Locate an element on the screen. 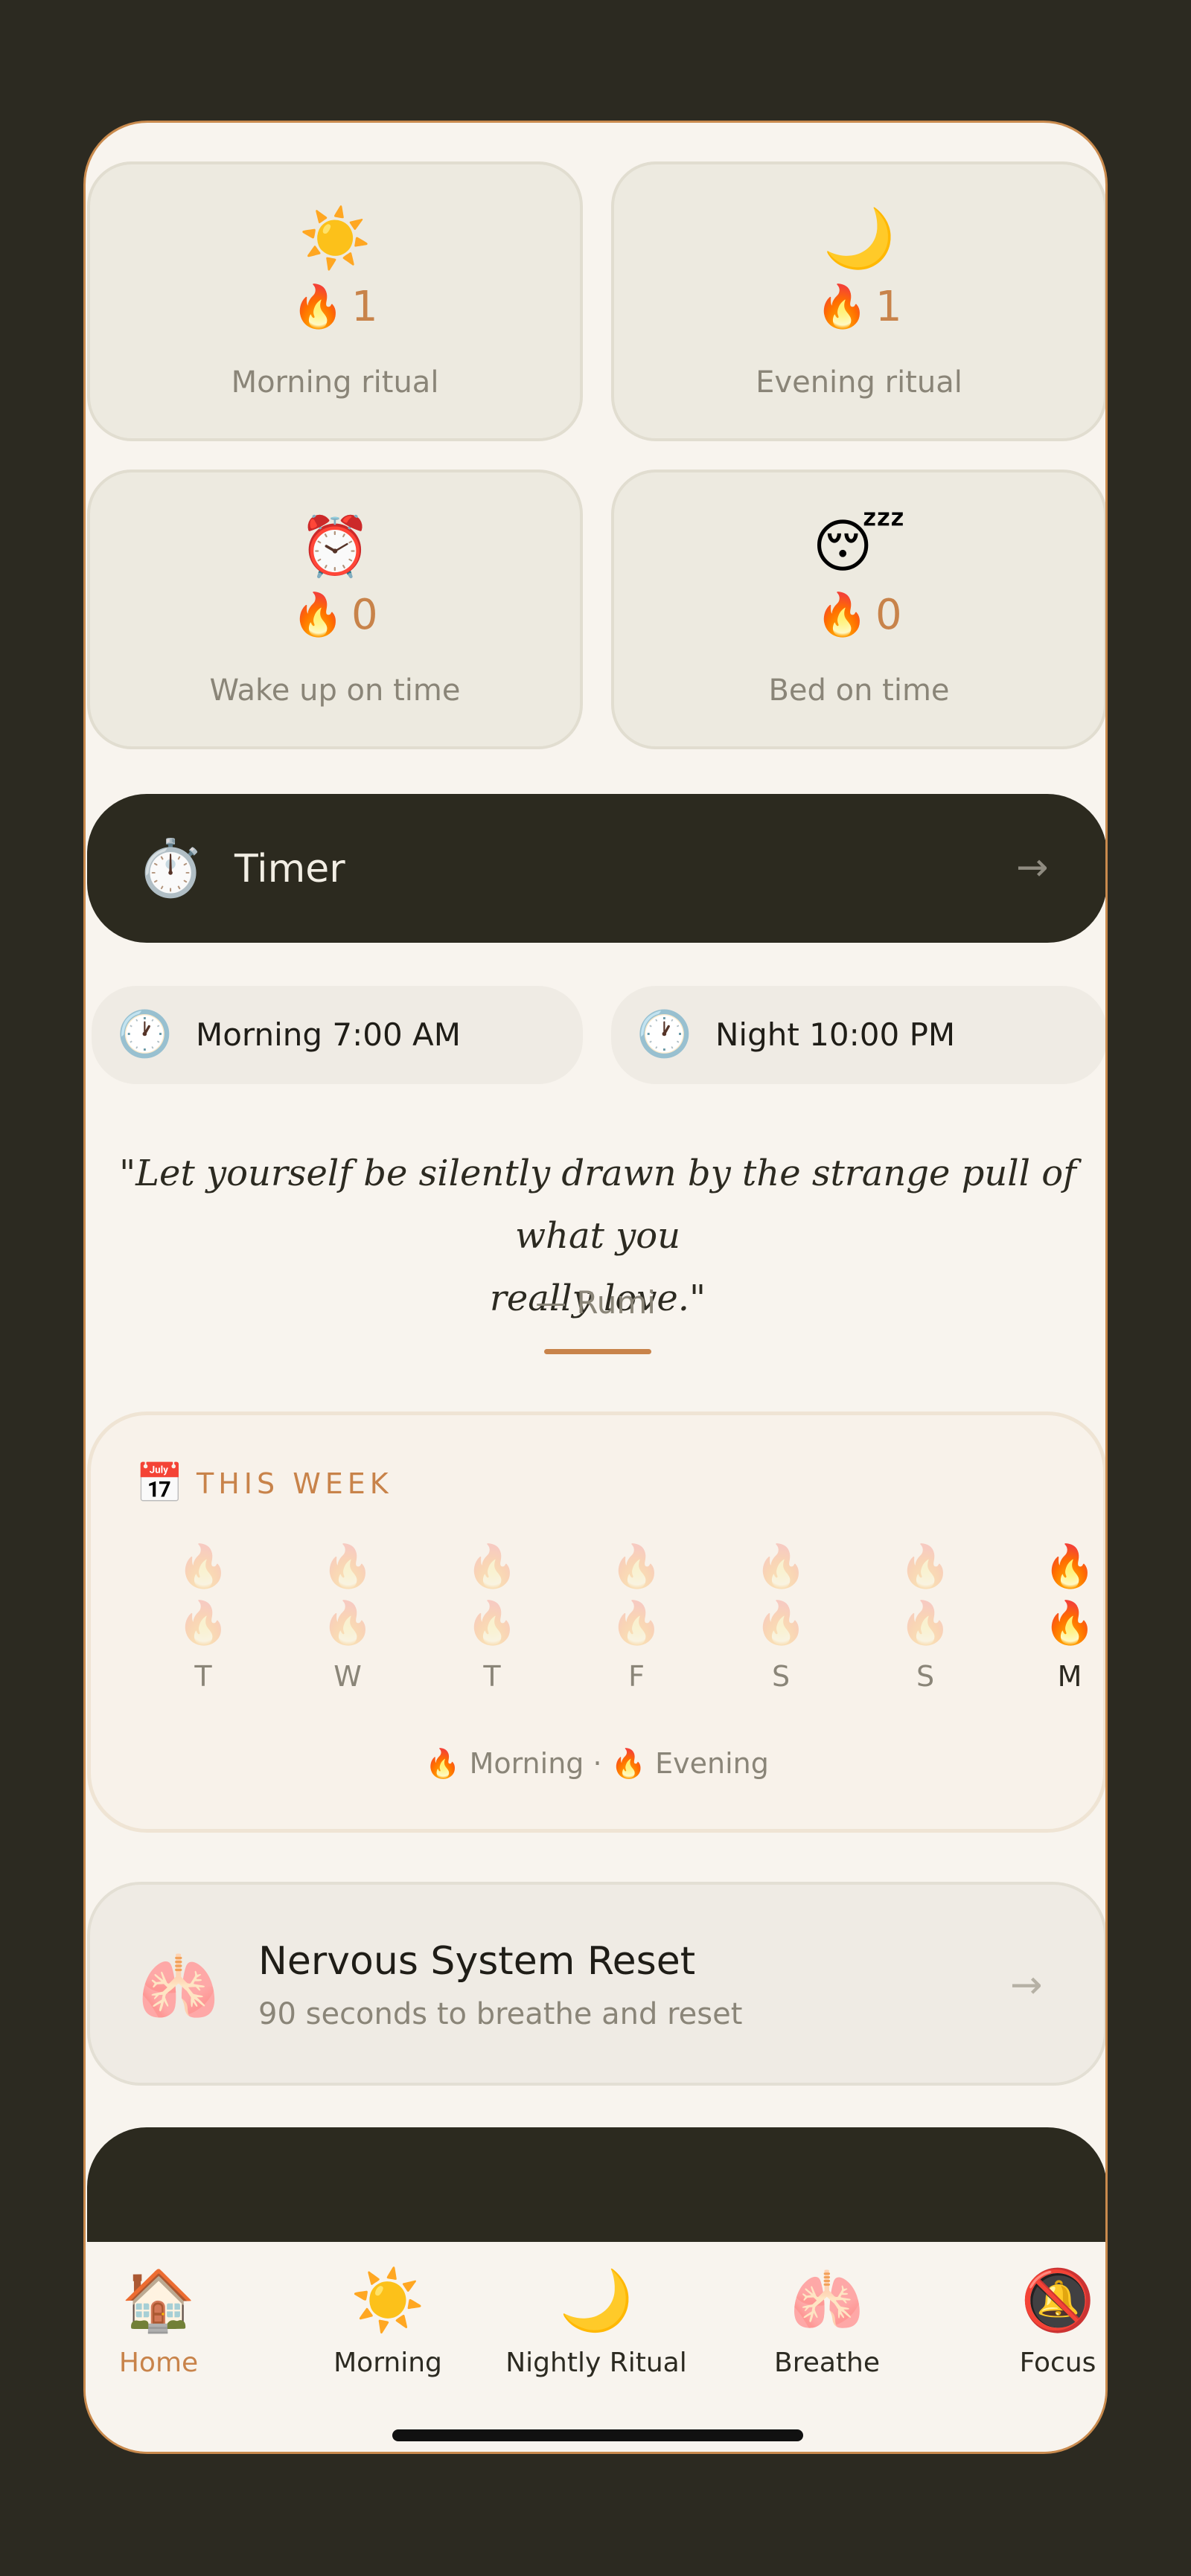 The height and width of the screenshot is (2576, 1191). legend-morning: Morning is located at coordinates (526, 1764).